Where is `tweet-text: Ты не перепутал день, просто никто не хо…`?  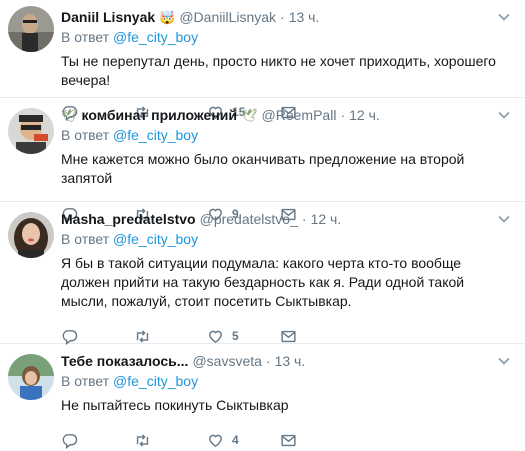 tweet-text: Ты не перепутал день, просто никто не хо… is located at coordinates (278, 70).